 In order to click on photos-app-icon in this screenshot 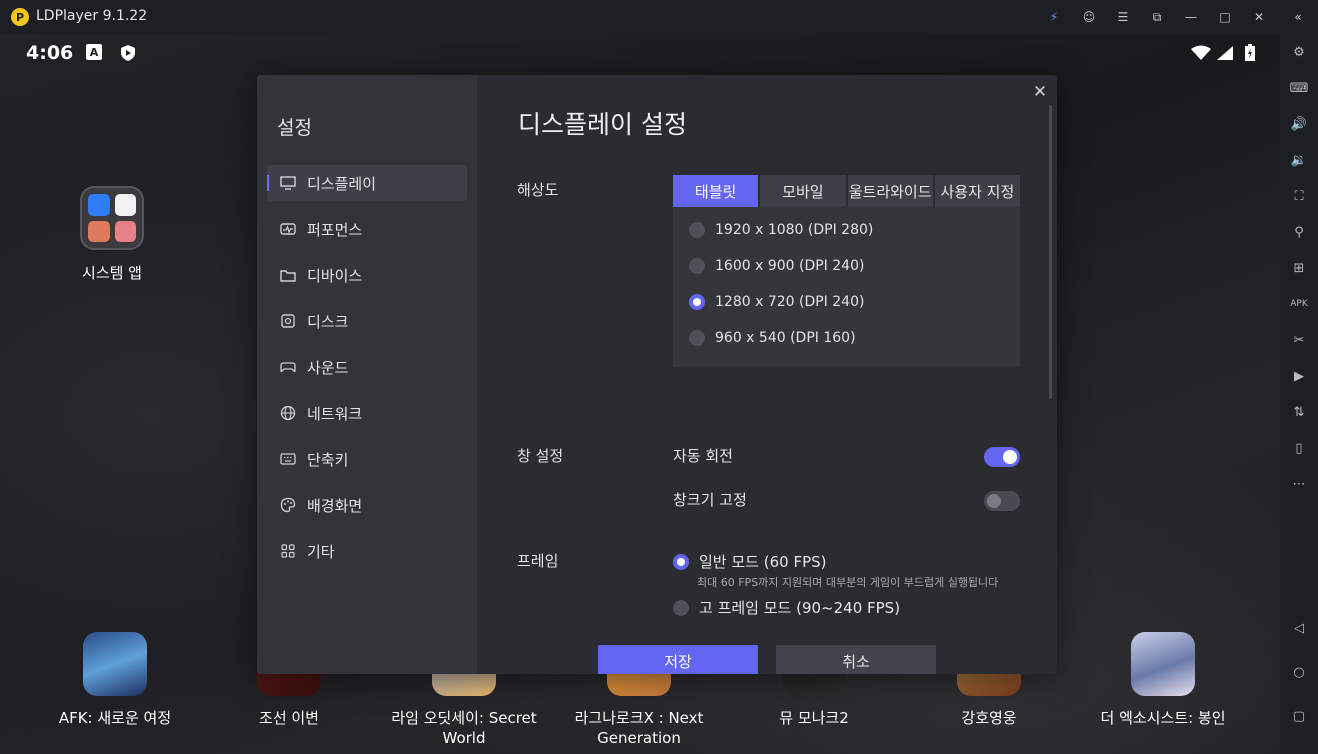, I will do `click(125, 231)`.